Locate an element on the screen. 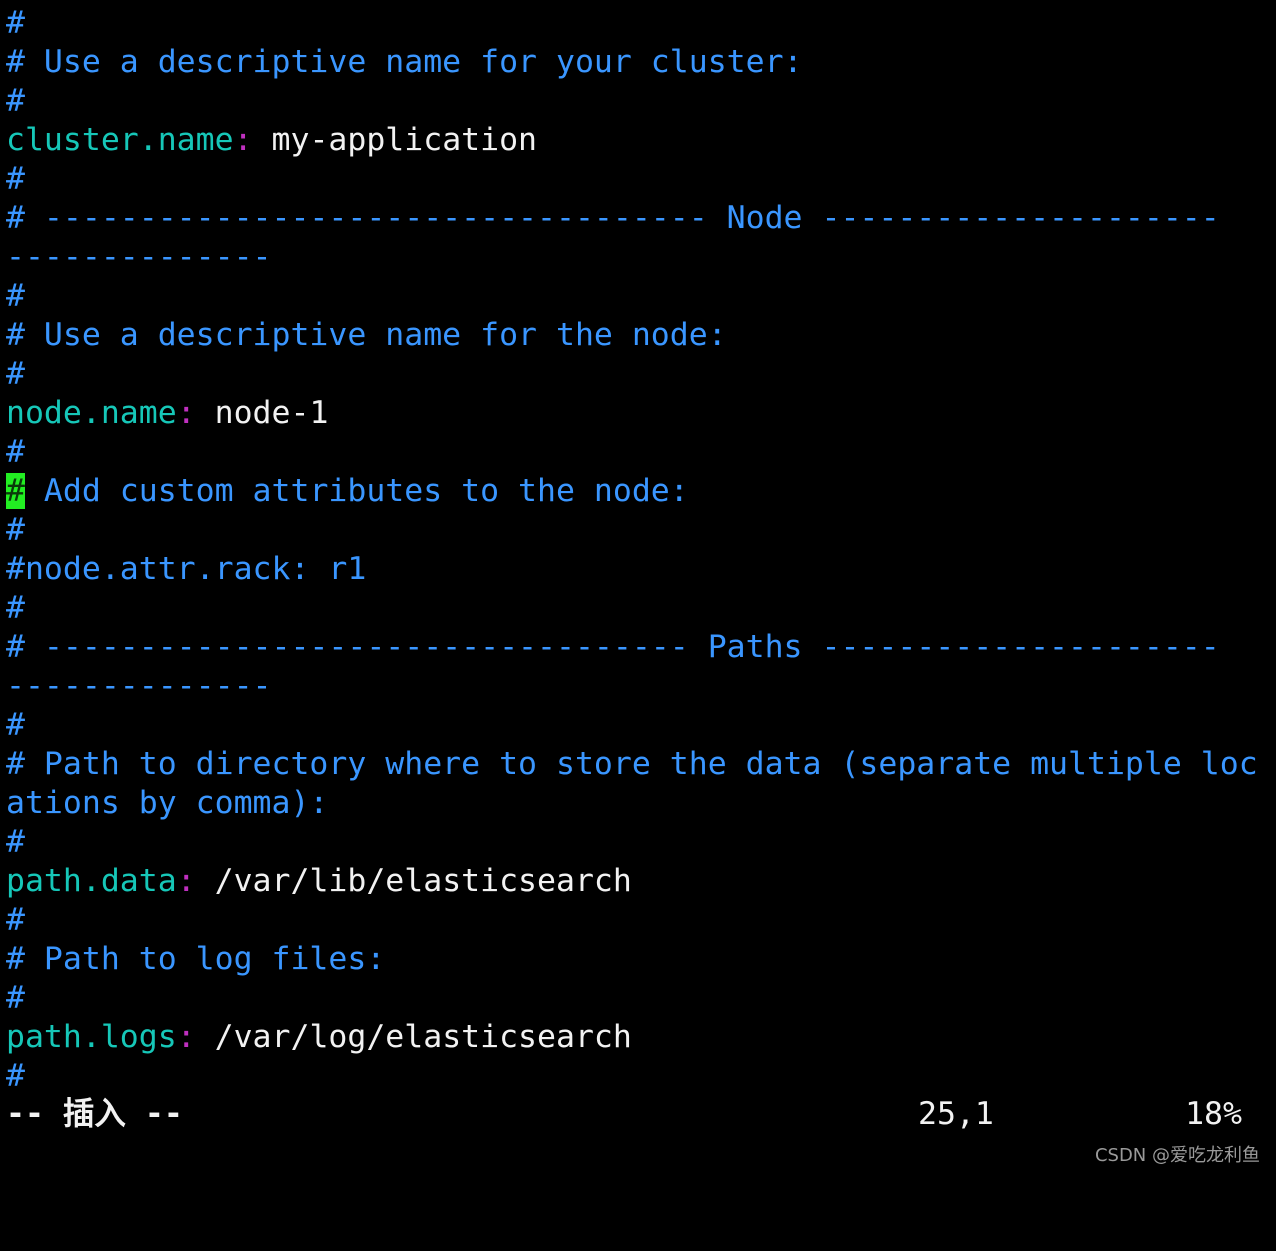 The height and width of the screenshot is (1251, 1276). line-comment: # Use a descriptive name for the node: is located at coordinates (366, 335).